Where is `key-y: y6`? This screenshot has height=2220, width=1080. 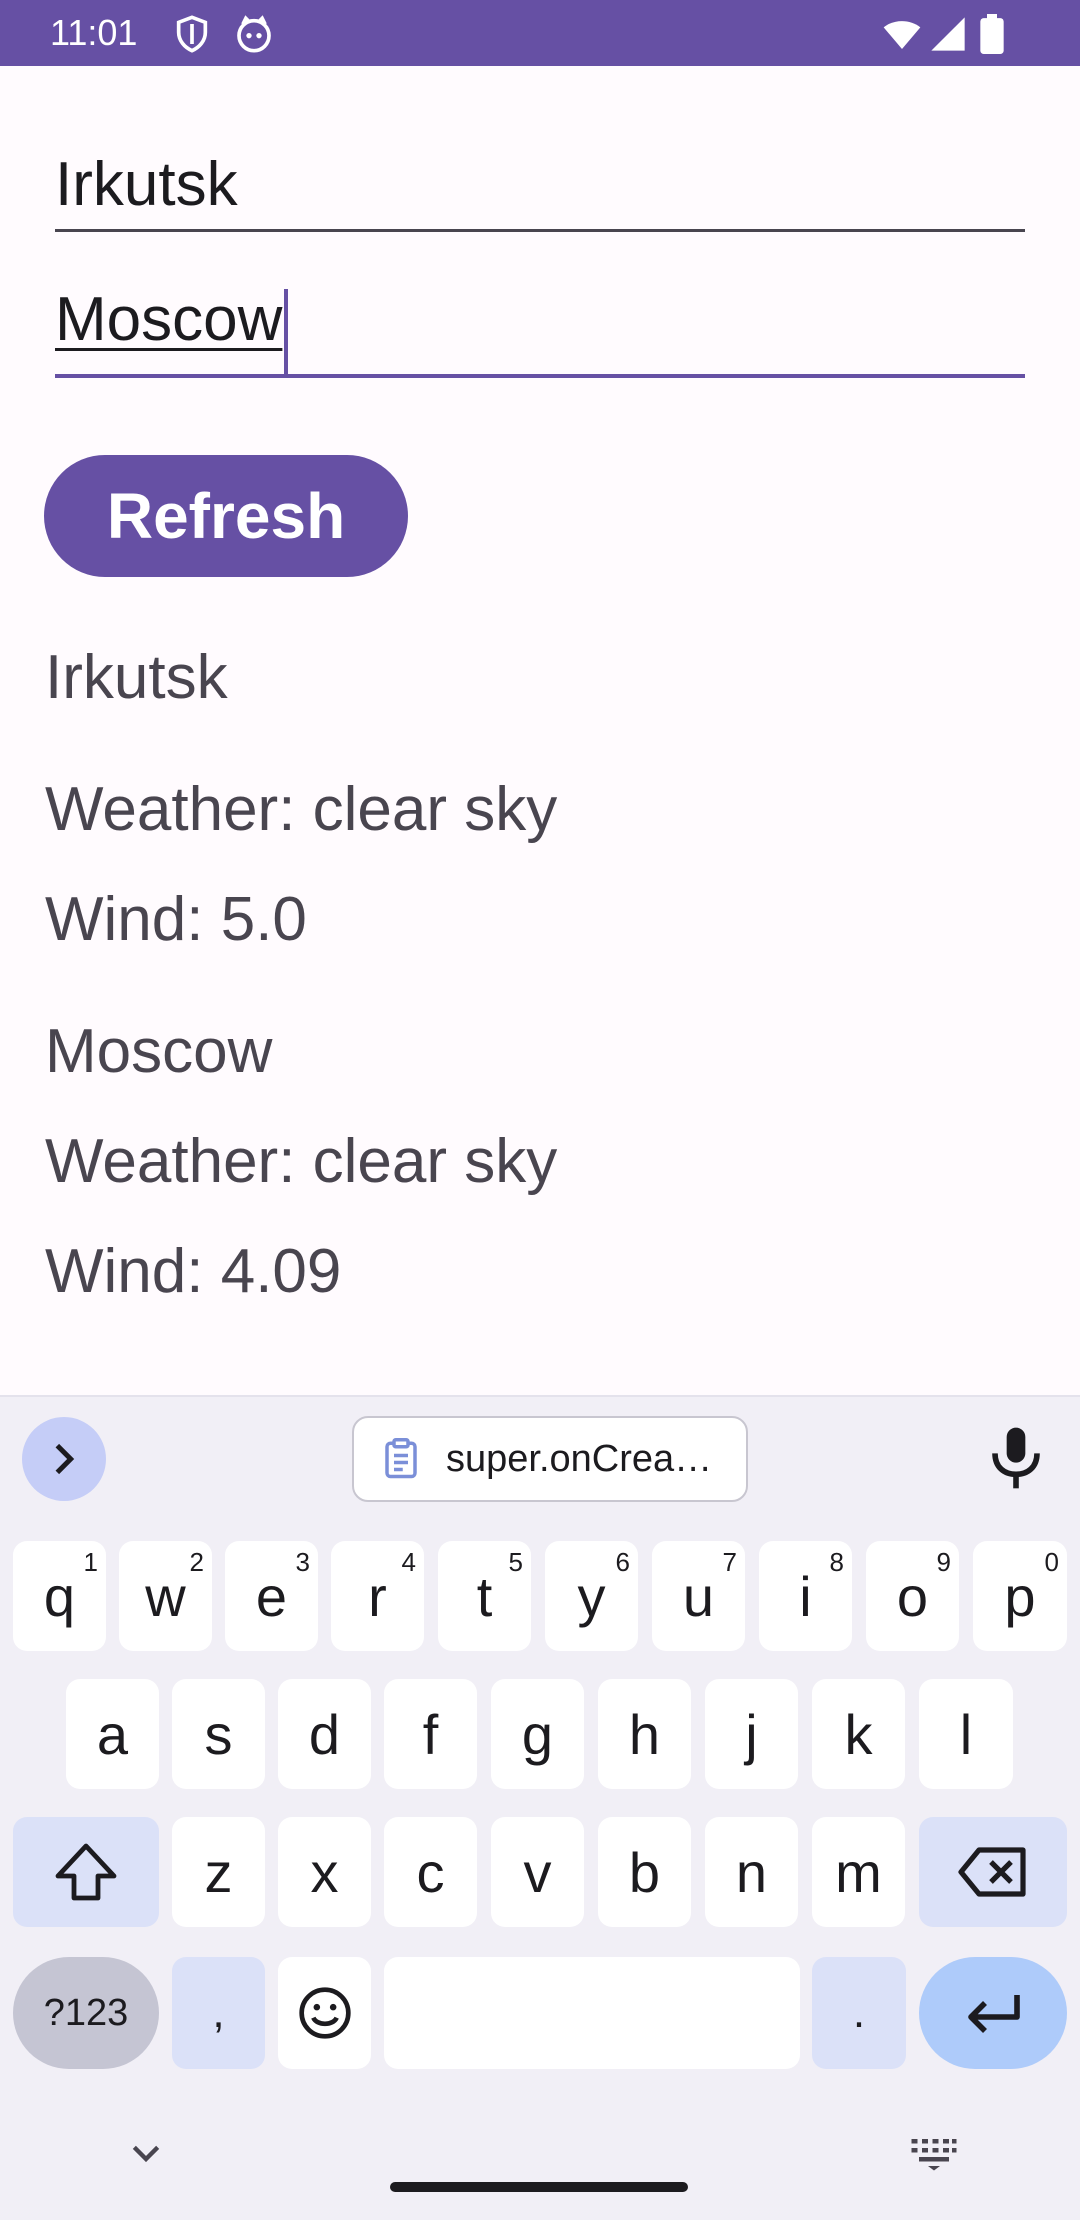
key-y: y6 is located at coordinates (591, 1596).